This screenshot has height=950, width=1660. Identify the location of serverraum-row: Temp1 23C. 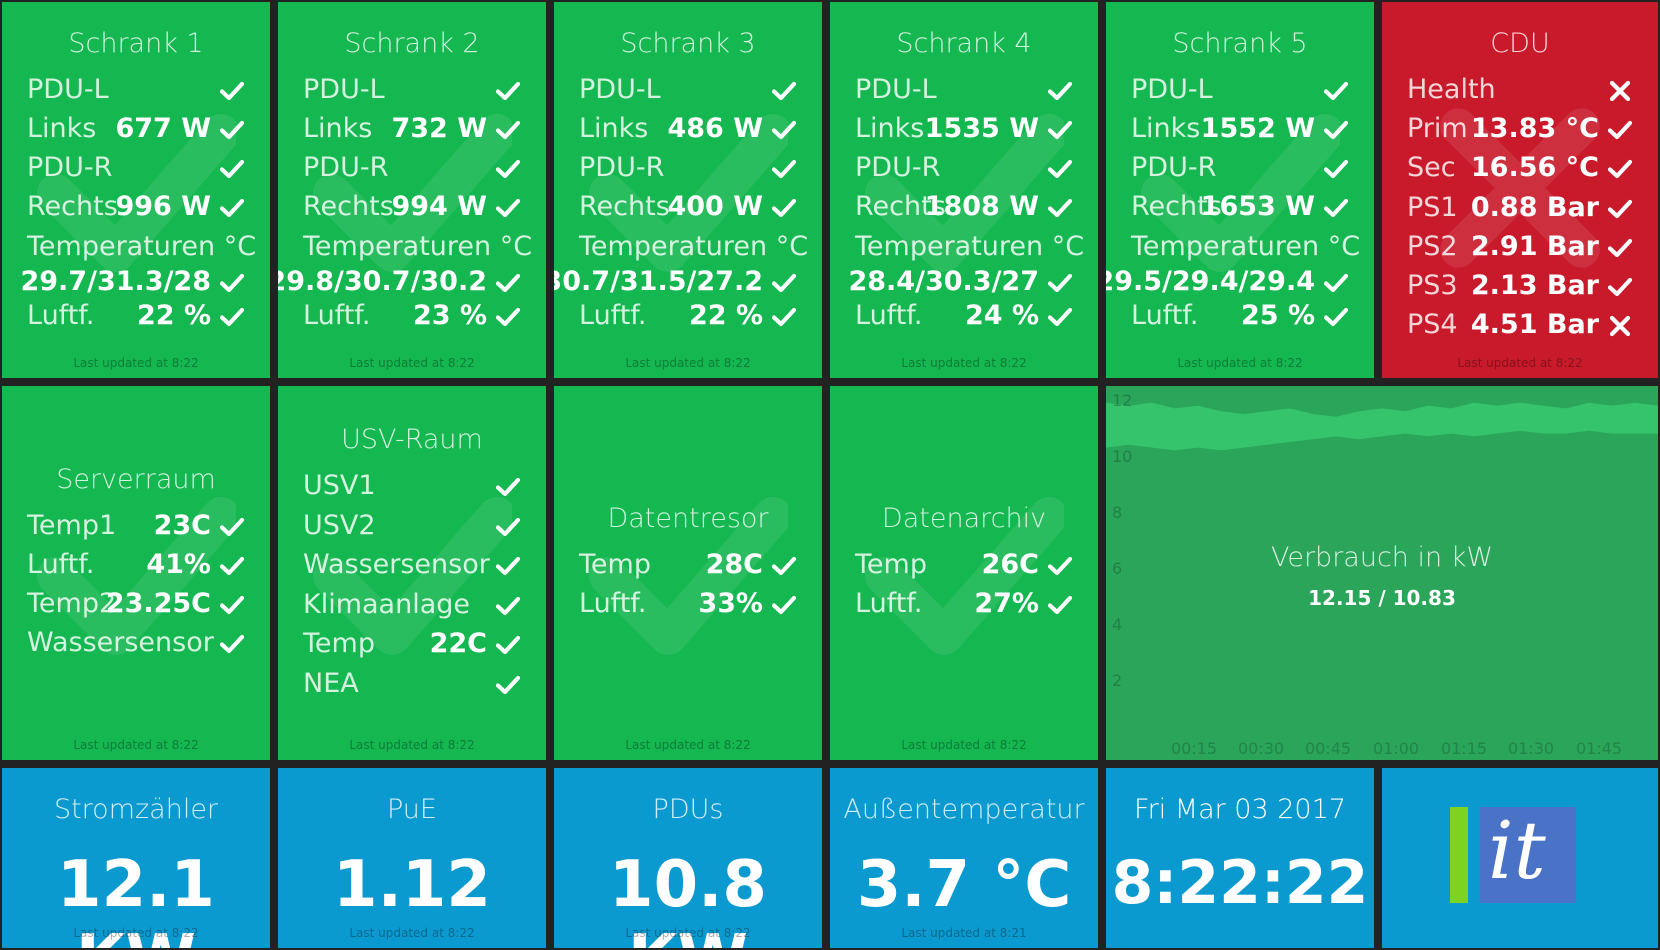
(136, 528).